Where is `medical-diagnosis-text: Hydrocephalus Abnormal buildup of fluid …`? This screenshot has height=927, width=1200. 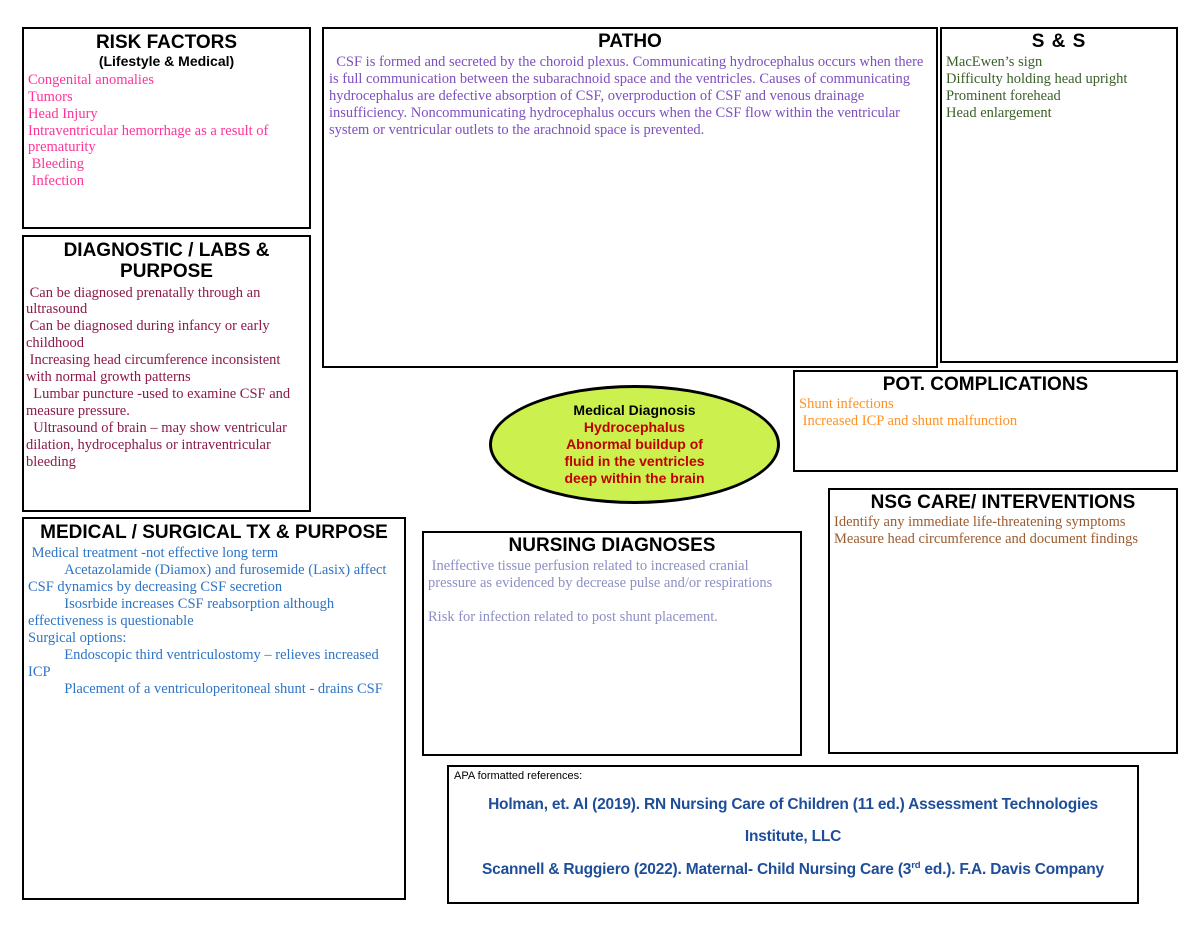
medical-diagnosis-text: Hydrocephalus Abnormal buildup of fluid … is located at coordinates (634, 452).